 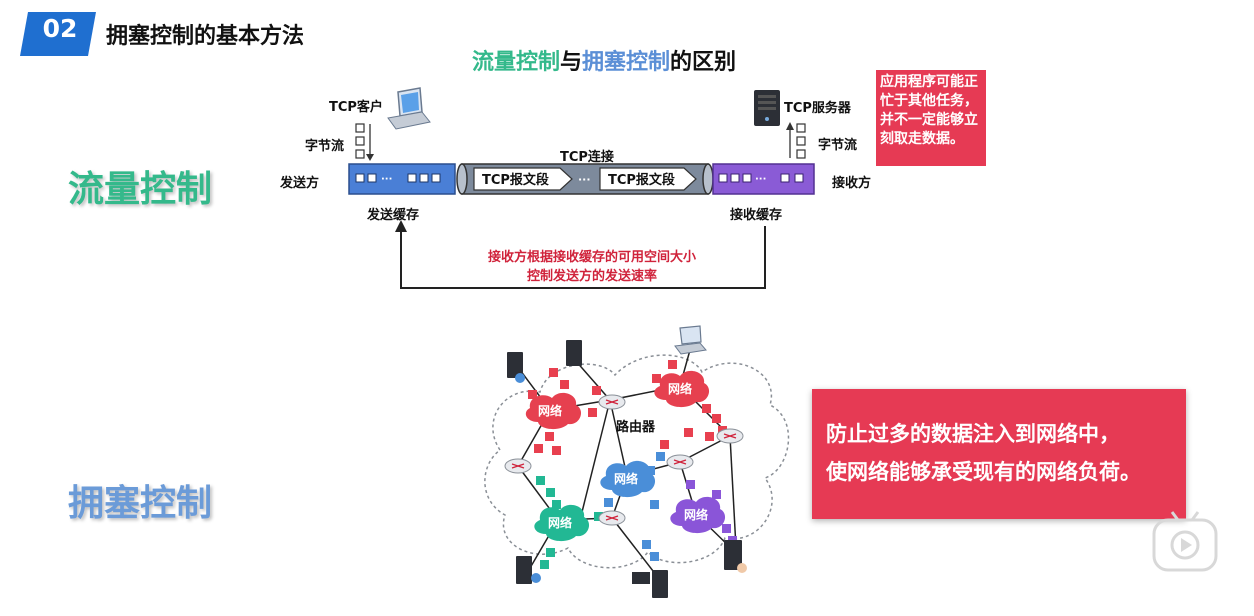 I want to click on congestion-note-line1: 防止过多的数据注入到网络中，, so click(x=973, y=434).